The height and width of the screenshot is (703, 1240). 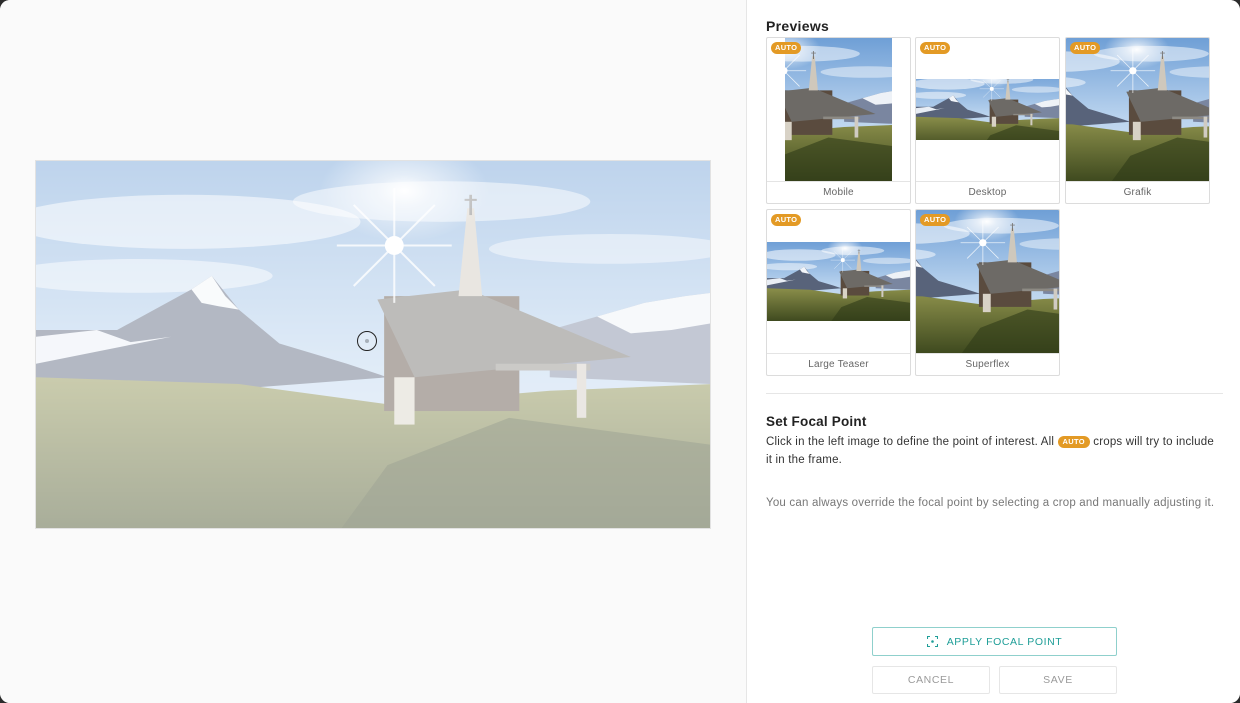 I want to click on apply-focal-point-label: APPLY FOCAL POINT, so click(x=1004, y=641).